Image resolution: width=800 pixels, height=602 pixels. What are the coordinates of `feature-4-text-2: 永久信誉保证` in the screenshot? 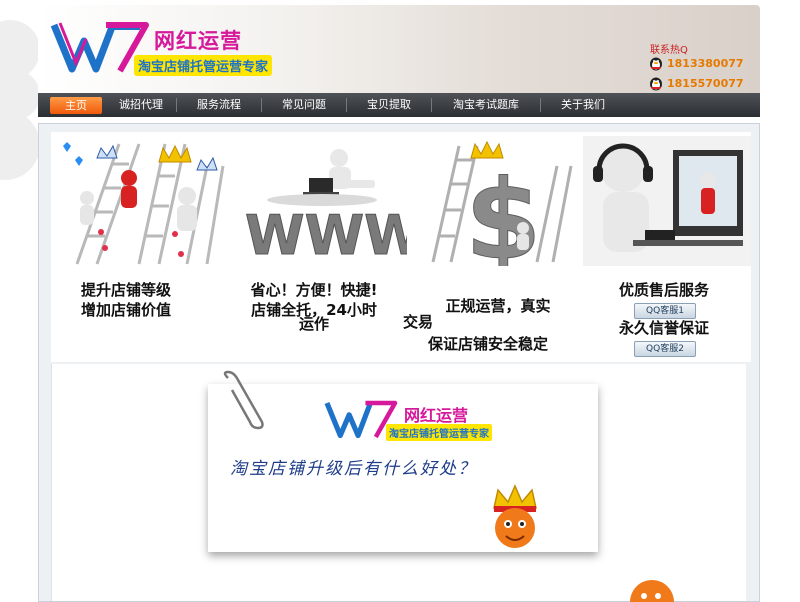 It's located at (664, 328).